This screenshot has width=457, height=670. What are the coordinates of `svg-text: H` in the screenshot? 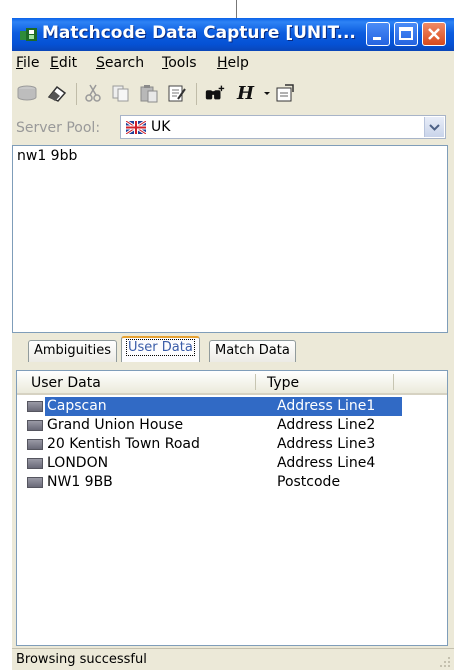 It's located at (245, 93).